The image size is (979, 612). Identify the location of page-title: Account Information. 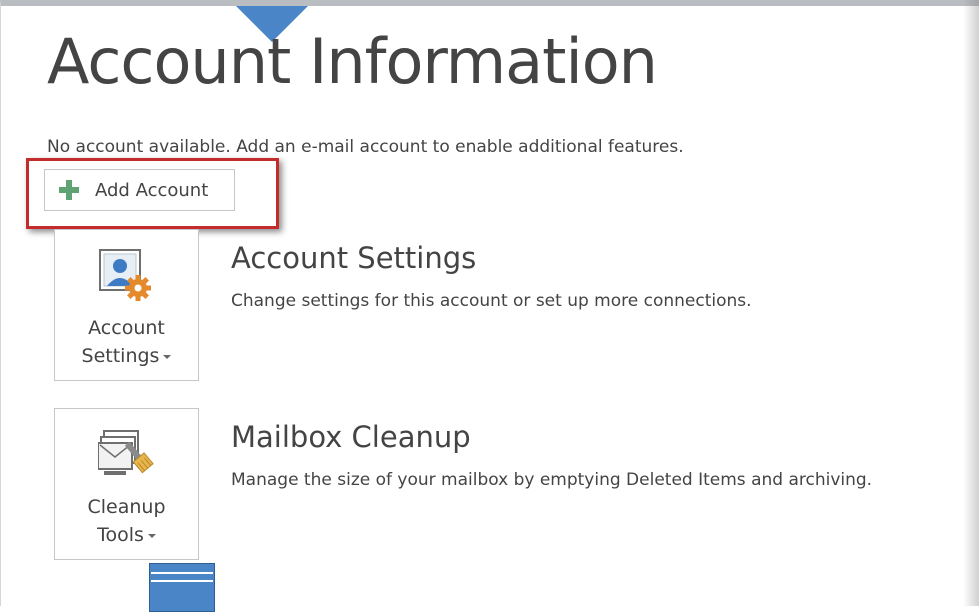
(352, 61).